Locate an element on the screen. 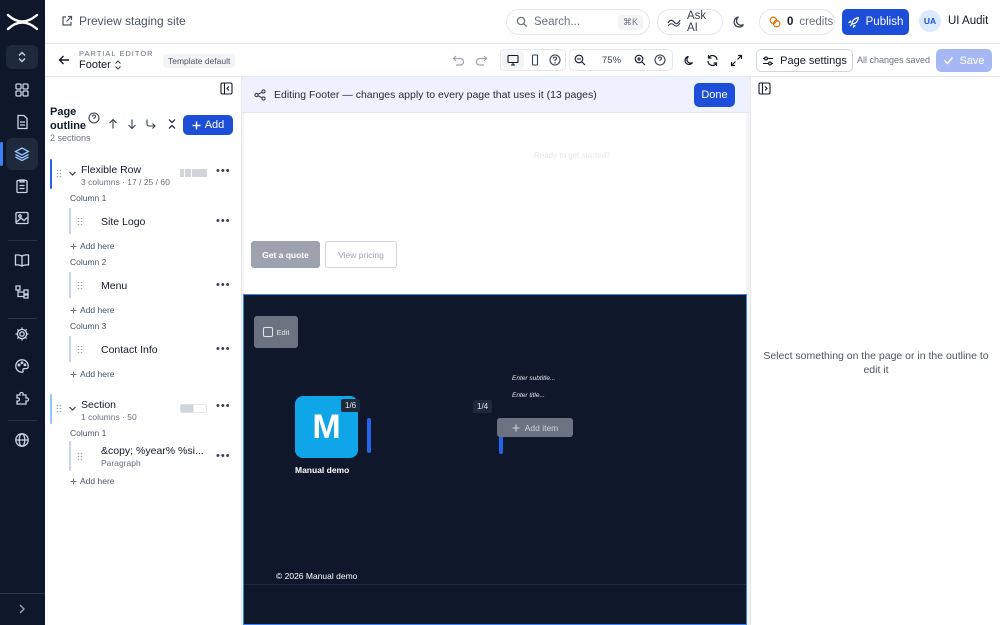 The image size is (1000, 625). view-pricing-button: View pricing is located at coordinates (361, 254).